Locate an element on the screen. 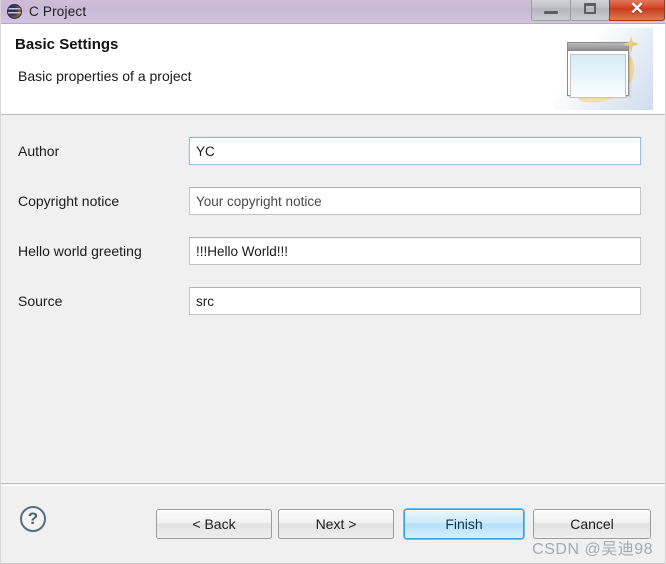  restore-icon is located at coordinates (590, 8).